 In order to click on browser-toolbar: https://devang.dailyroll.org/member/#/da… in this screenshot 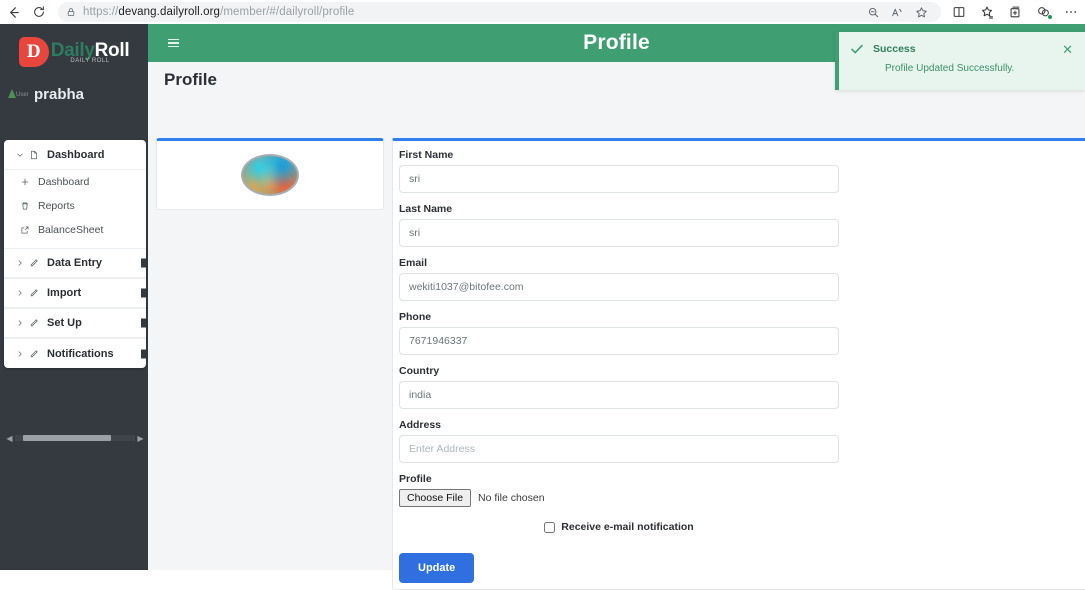, I will do `click(542, 12)`.